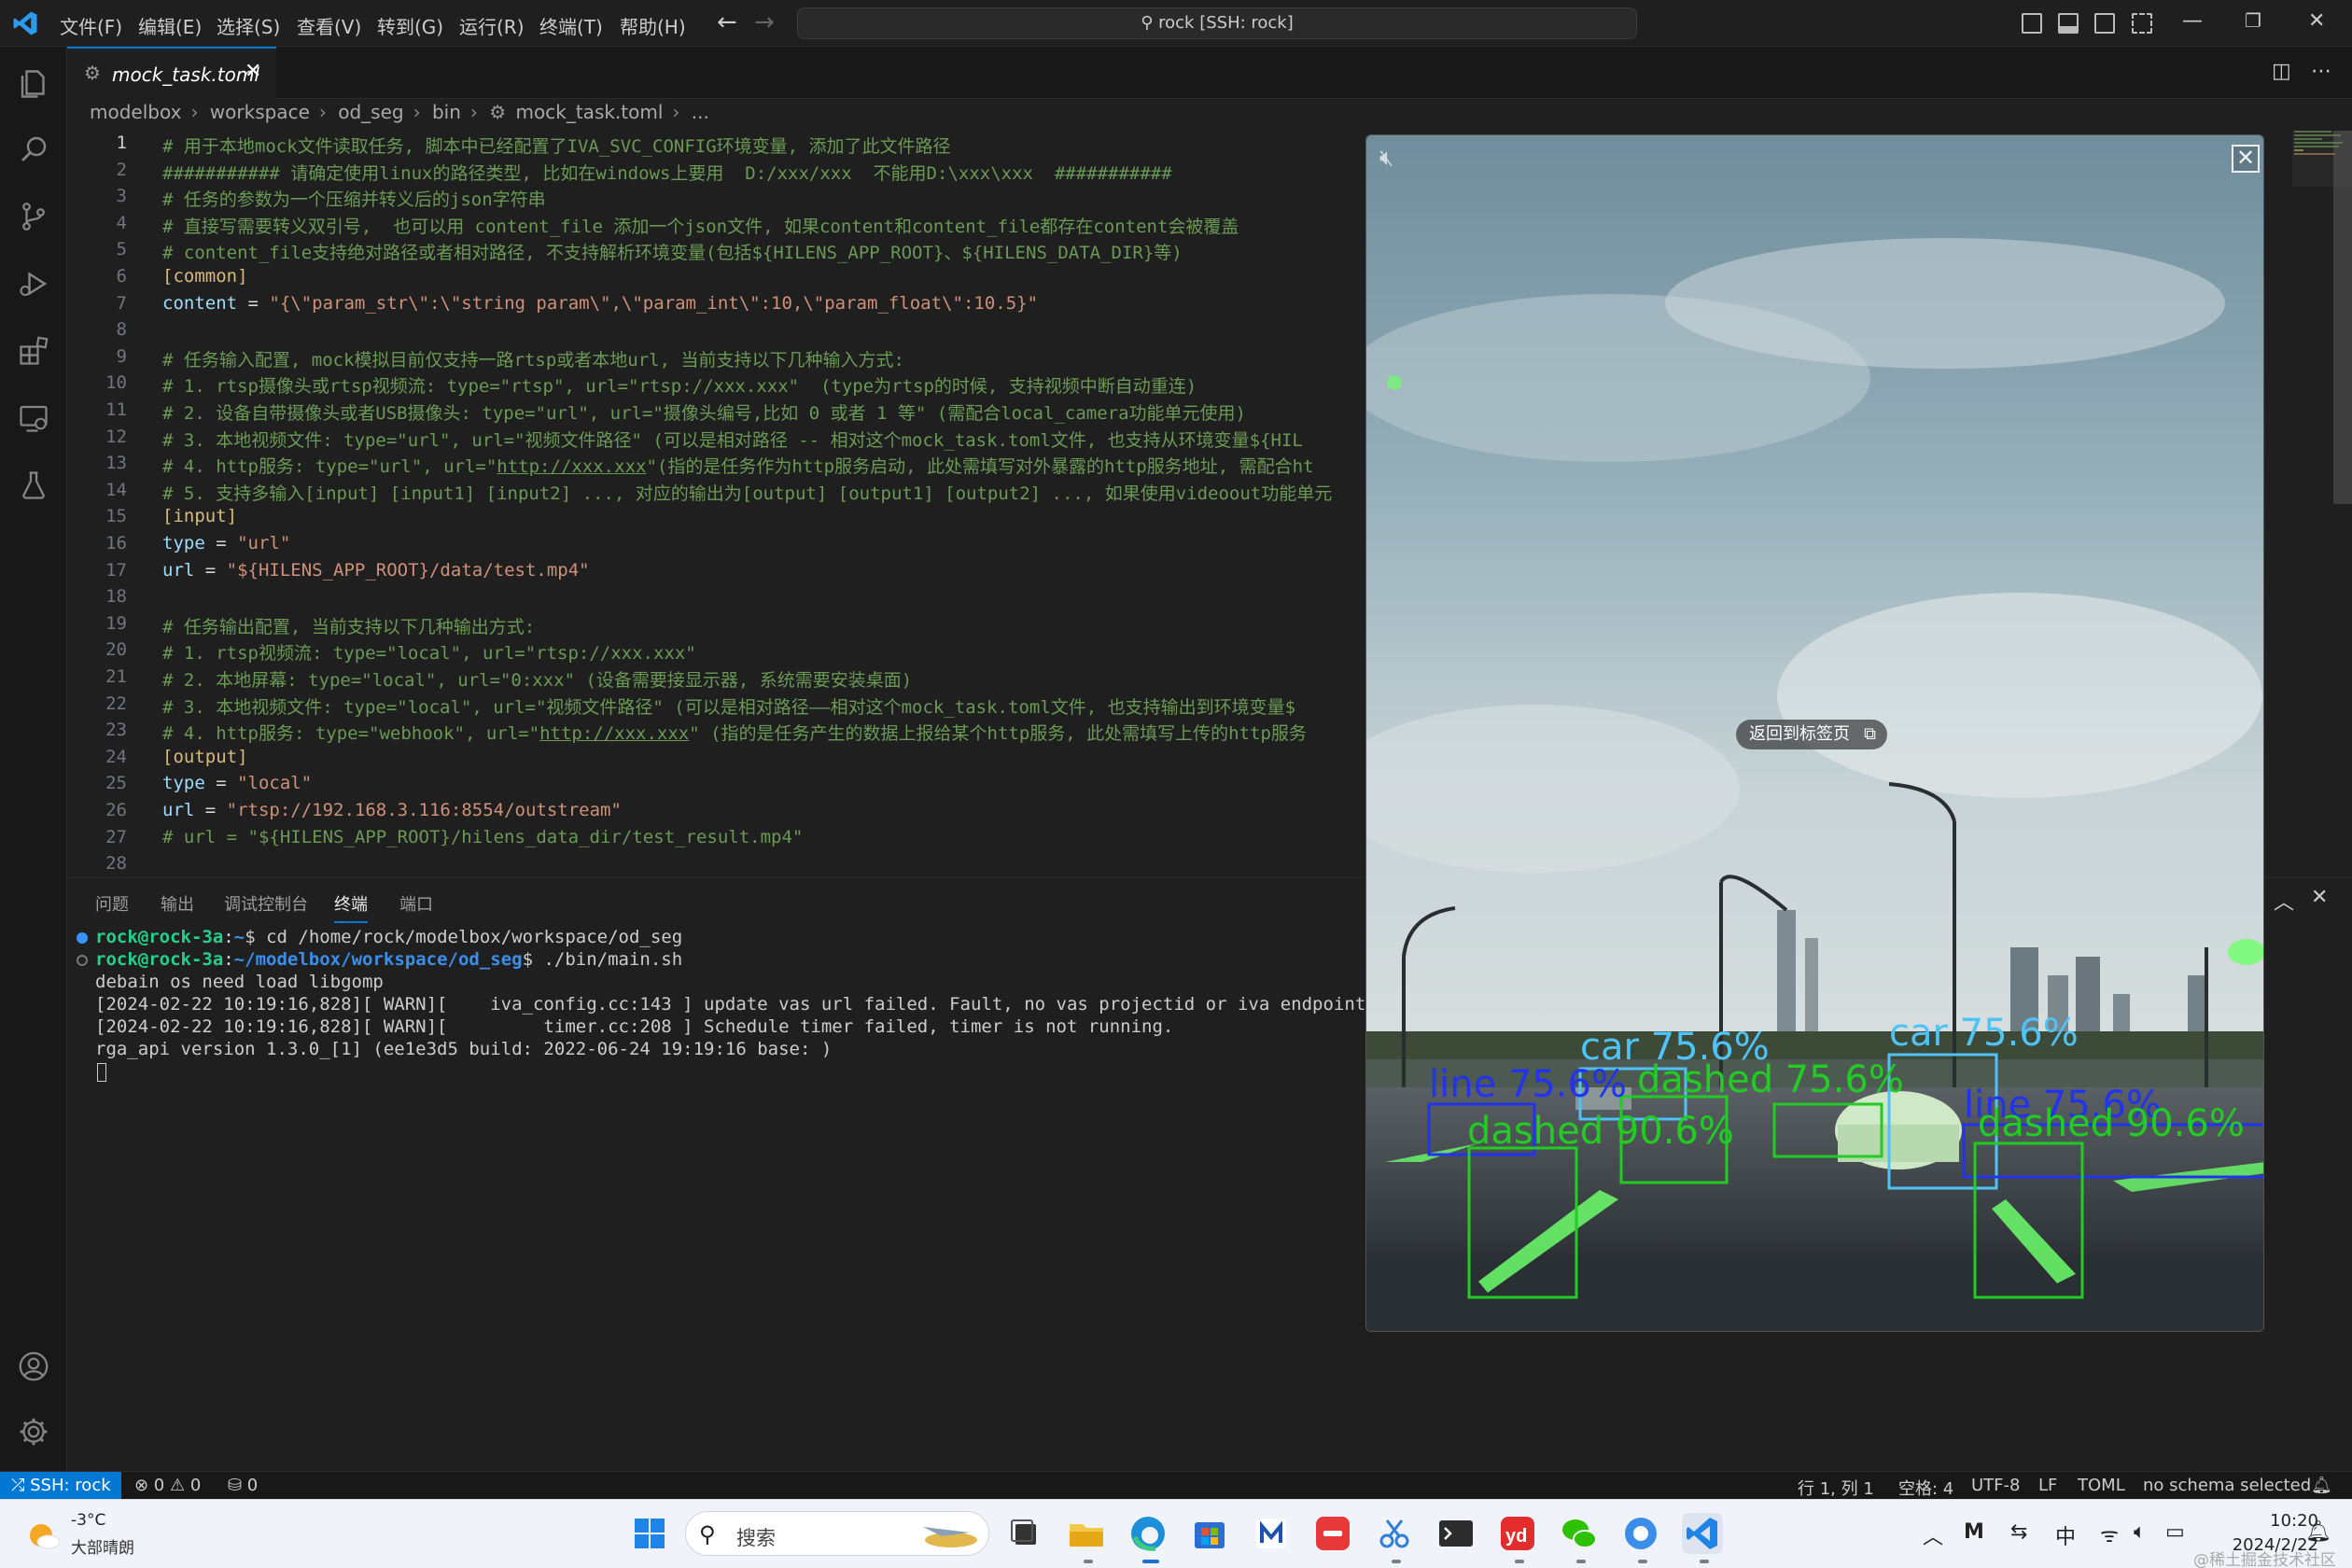 The height and width of the screenshot is (1568, 2352). I want to click on youdao-dict-icon: yd, so click(1517, 1533).